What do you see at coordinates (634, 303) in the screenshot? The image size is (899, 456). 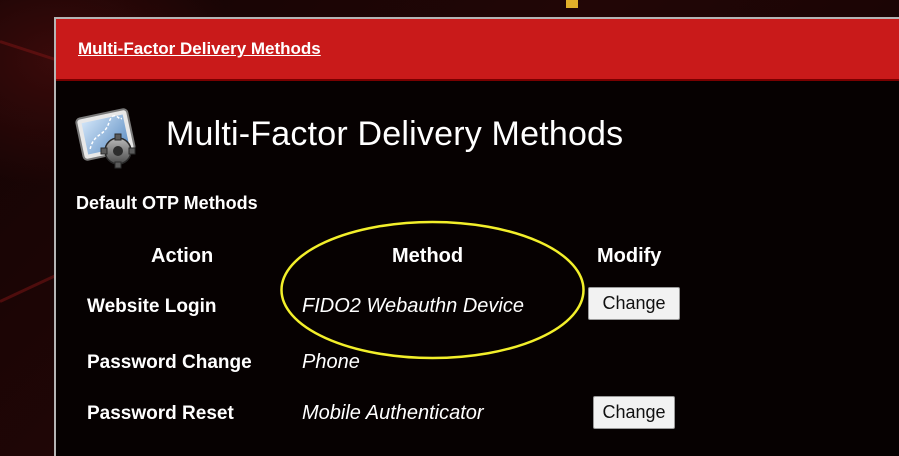 I see `change-website-login-button: Change` at bounding box center [634, 303].